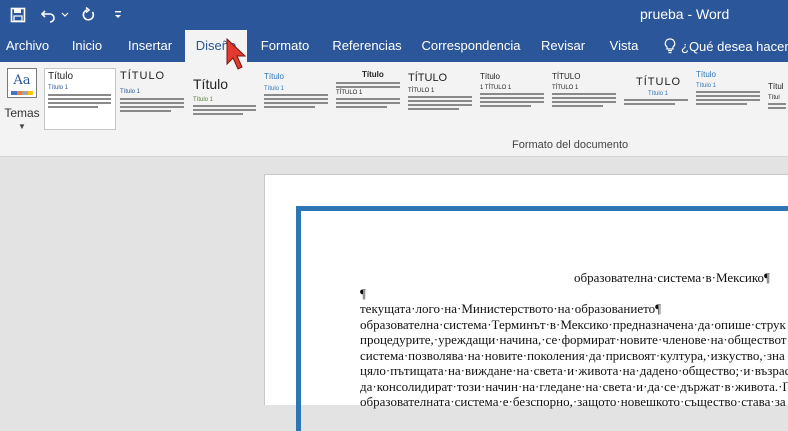  I want to click on style-set-item: Títul Títul, so click(777, 98).